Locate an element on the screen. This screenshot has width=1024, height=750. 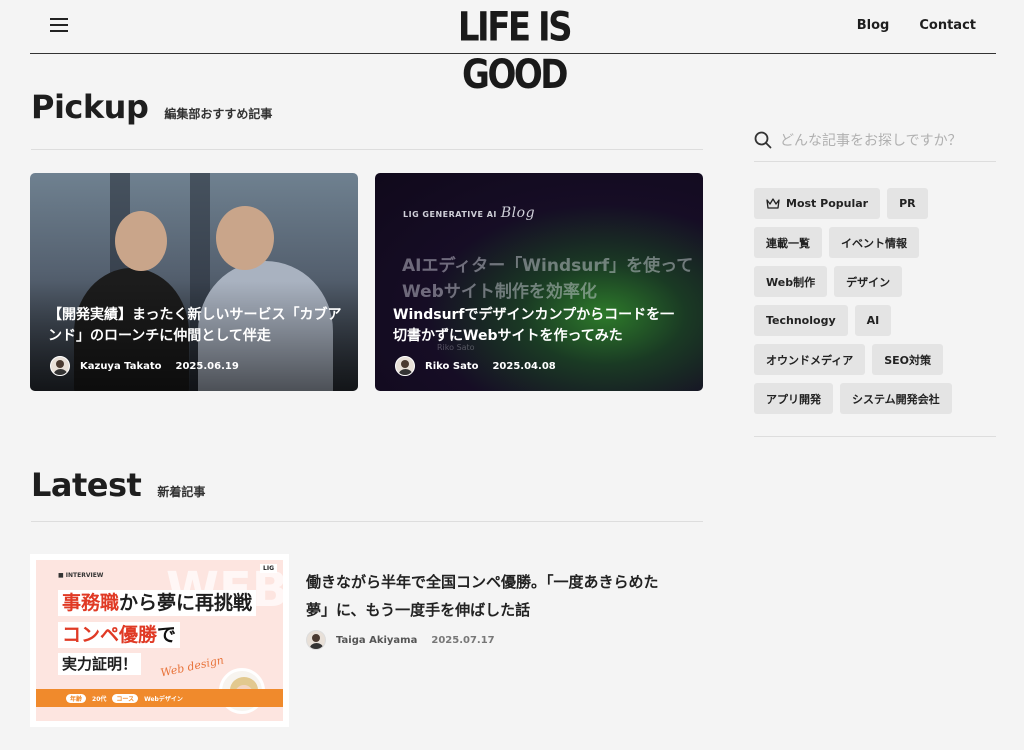
thumb-line-1: 事務職から夢に再挑戦 is located at coordinates (157, 603).